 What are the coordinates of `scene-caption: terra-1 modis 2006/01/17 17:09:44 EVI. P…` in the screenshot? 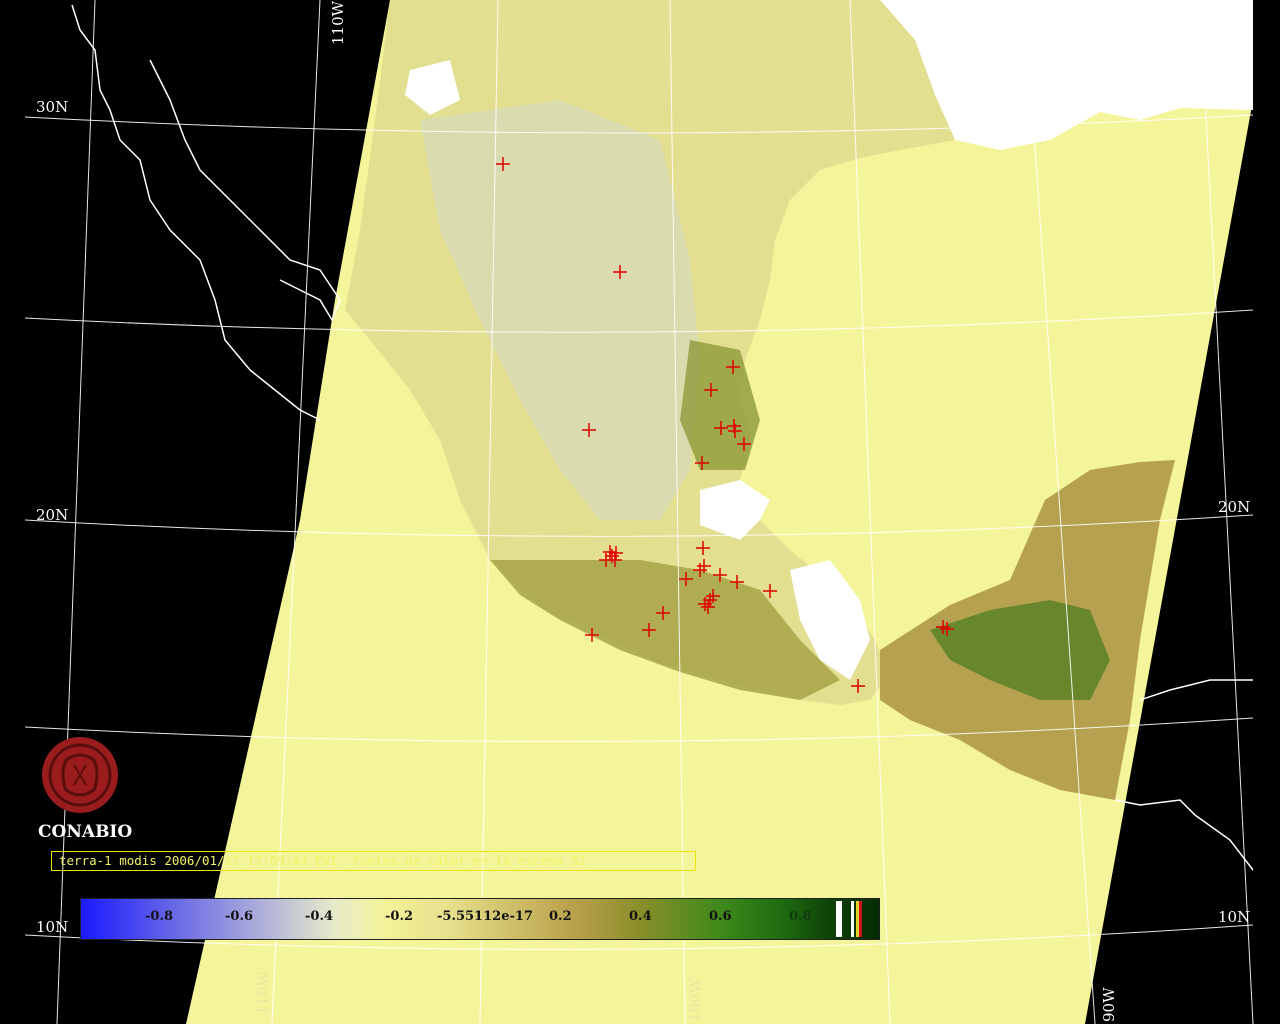 It's located at (373, 861).